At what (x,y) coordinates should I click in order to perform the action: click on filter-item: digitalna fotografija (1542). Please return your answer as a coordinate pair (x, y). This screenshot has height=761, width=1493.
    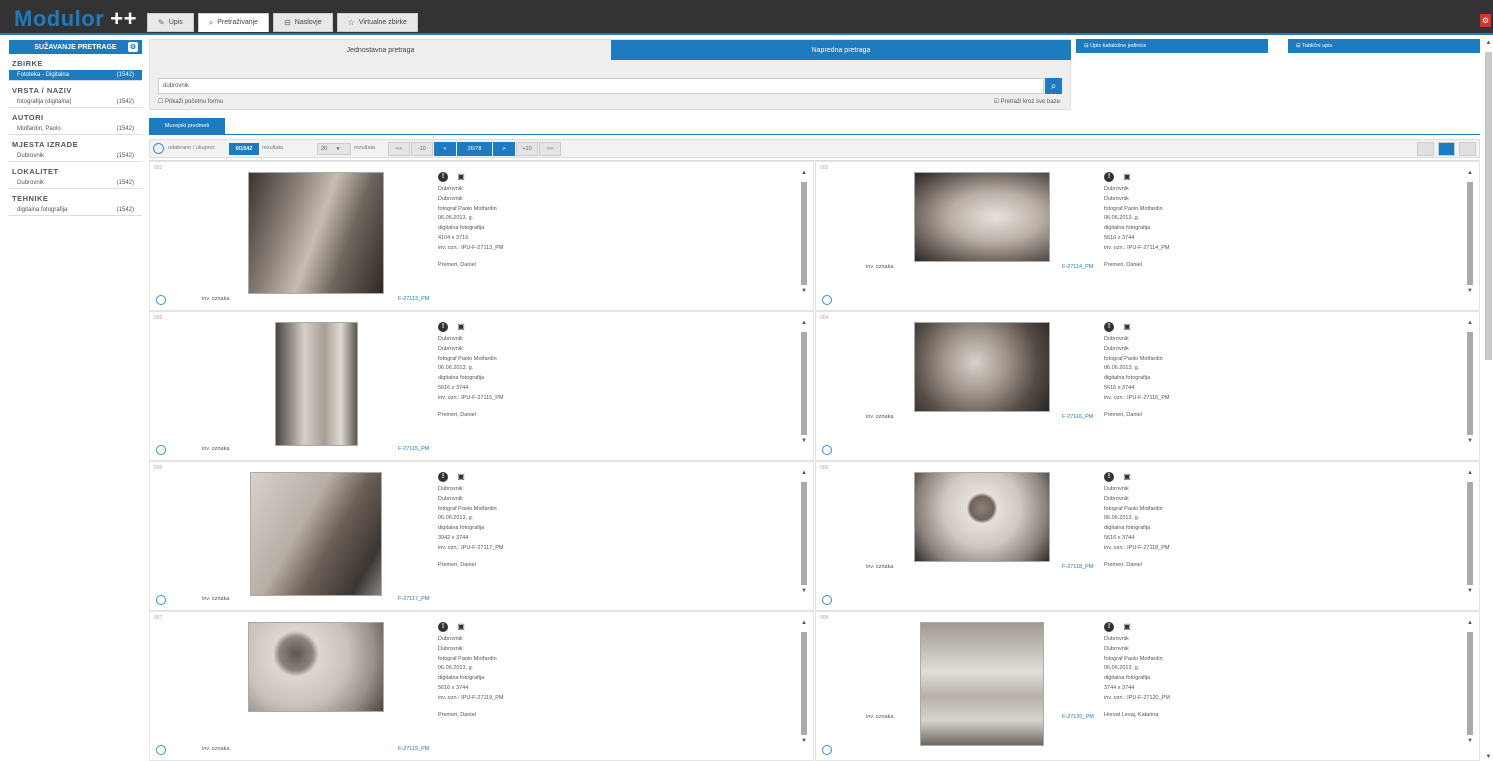
    Looking at the image, I should click on (75, 210).